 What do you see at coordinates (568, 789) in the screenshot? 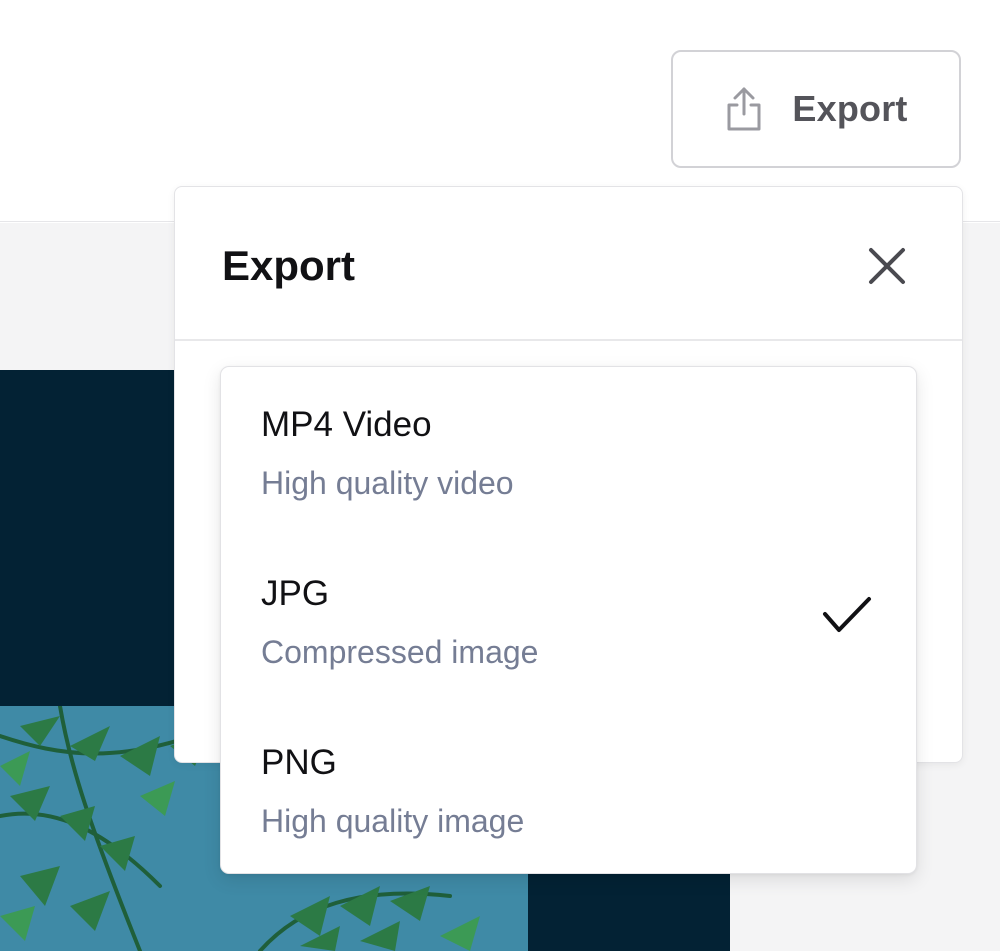
I see `option-png: PNG High quality image` at bounding box center [568, 789].